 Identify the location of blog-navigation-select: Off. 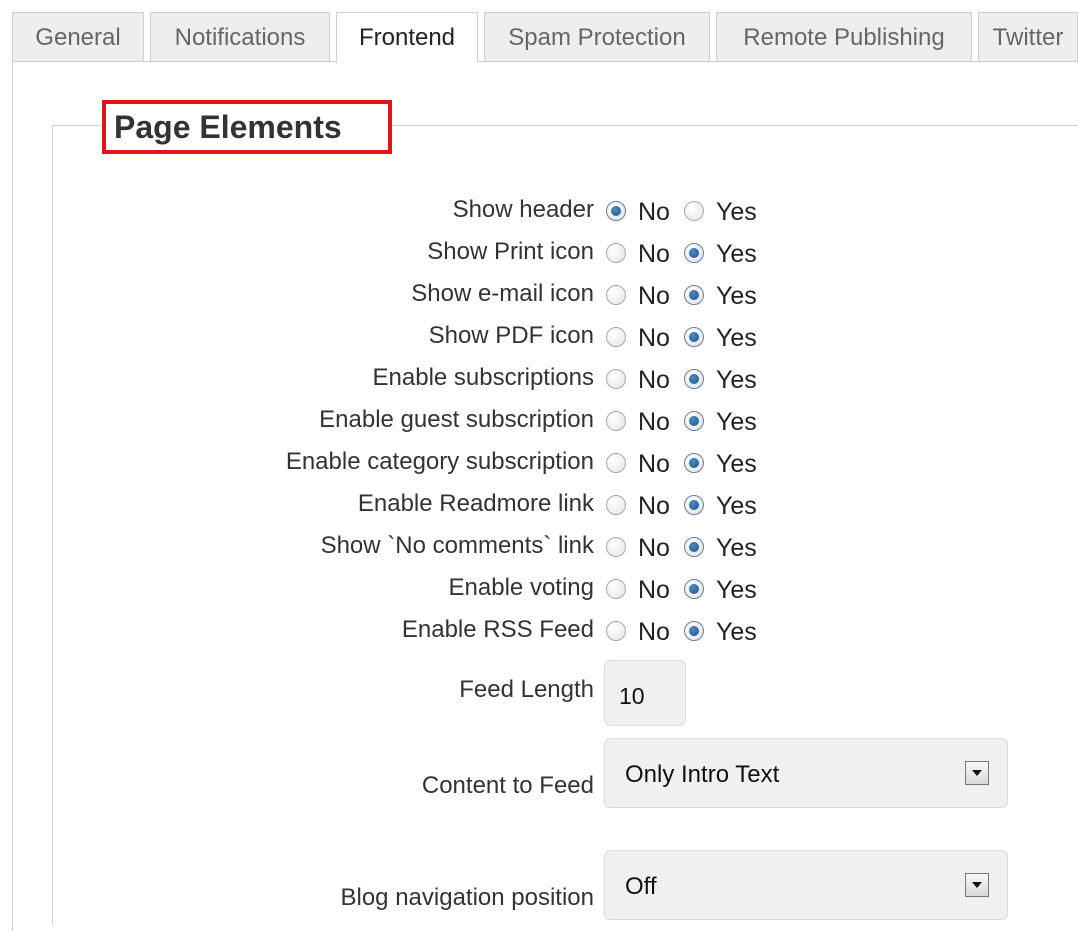
(806, 885).